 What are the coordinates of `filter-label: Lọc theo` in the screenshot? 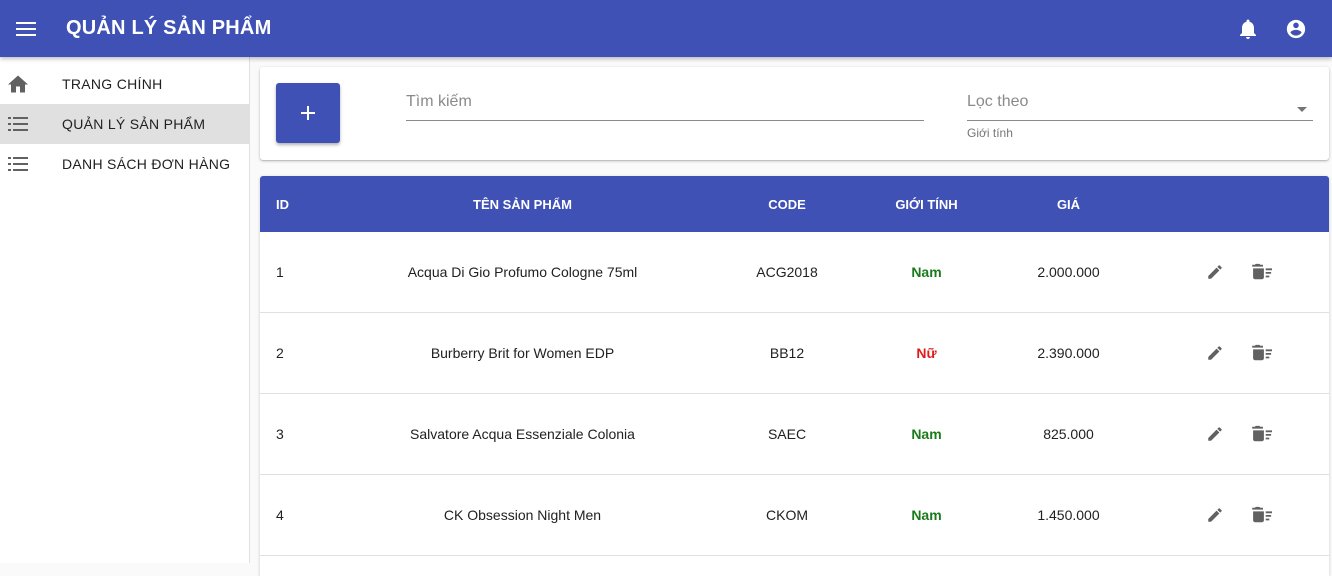 It's located at (998, 101).